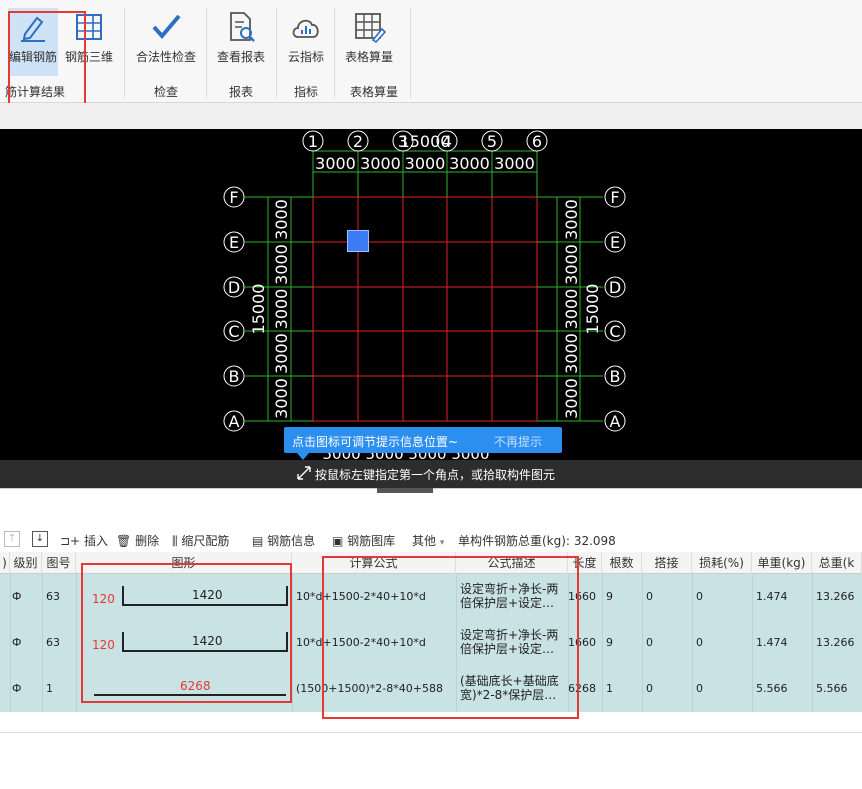  I want to click on axis-label-right: E, so click(615, 242).